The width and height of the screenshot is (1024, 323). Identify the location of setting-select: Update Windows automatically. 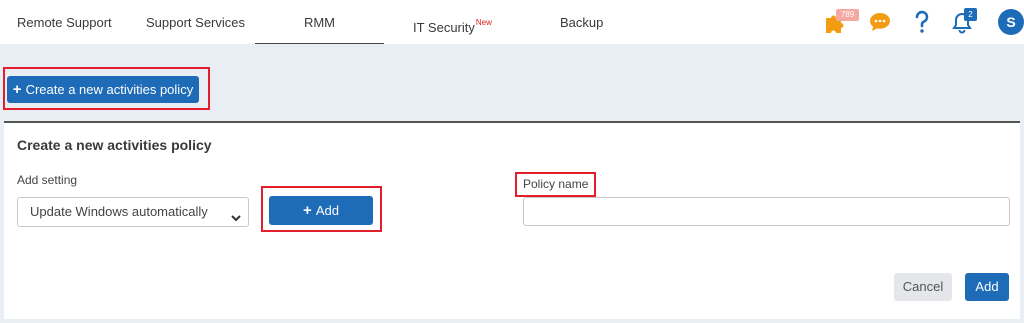
(133, 212).